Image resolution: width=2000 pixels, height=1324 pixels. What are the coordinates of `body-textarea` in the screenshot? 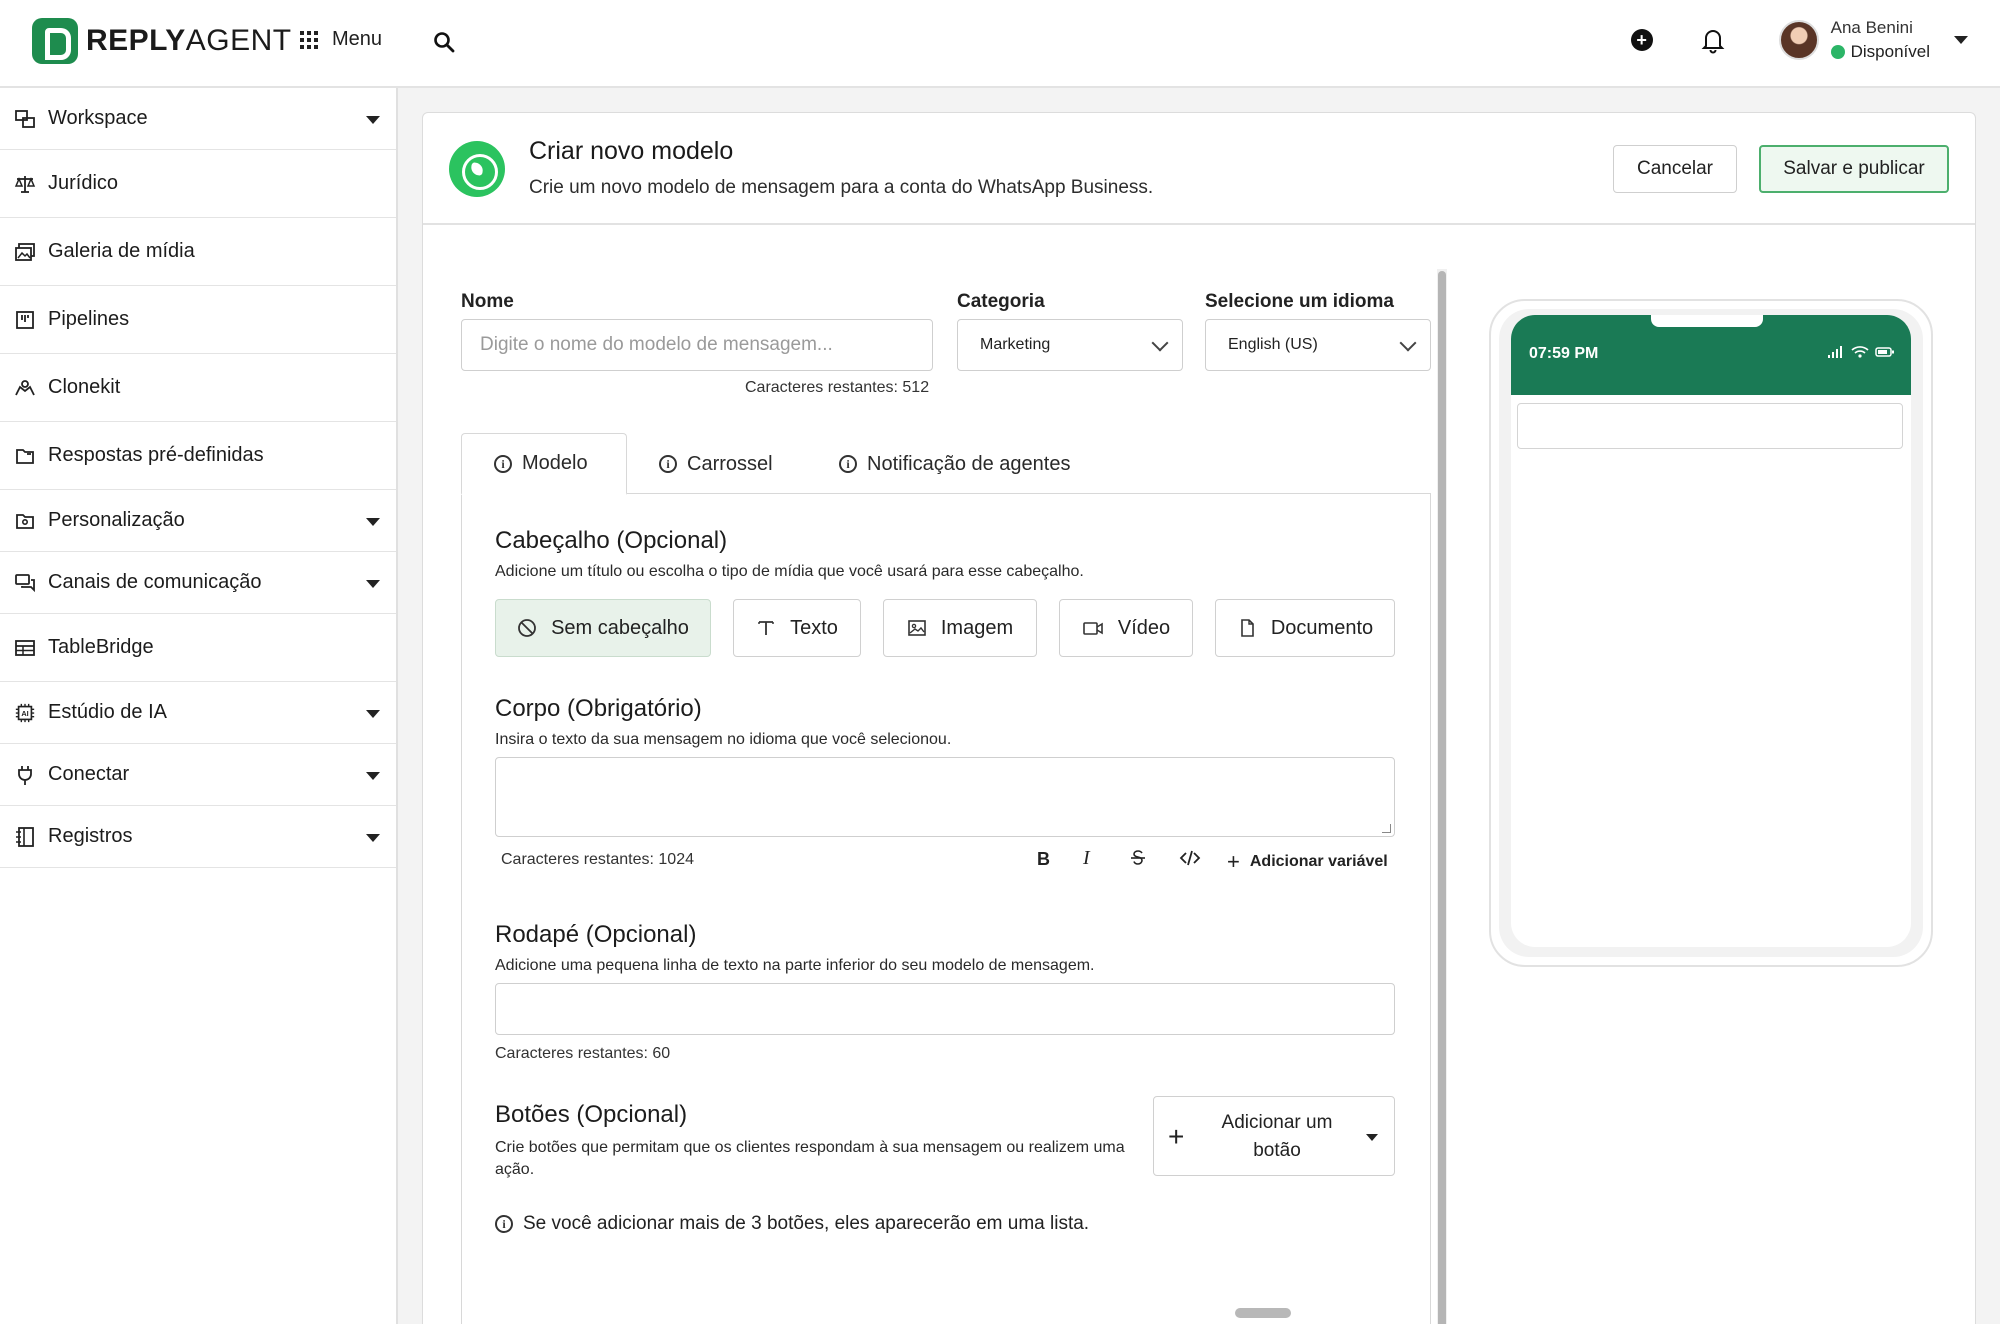 It's located at (945, 797).